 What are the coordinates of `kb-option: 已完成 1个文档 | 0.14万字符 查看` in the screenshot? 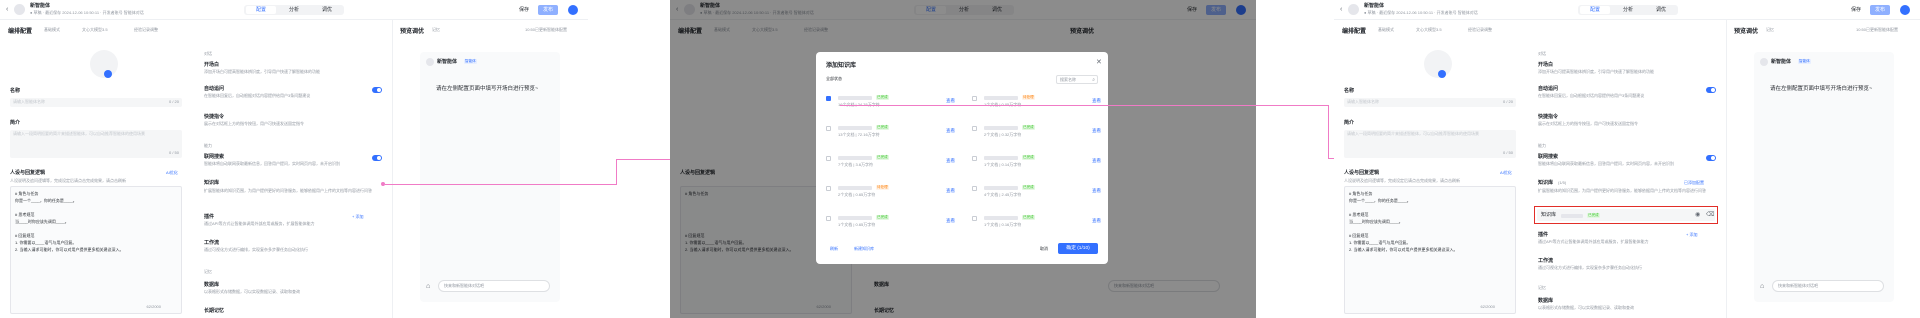 It's located at (1040, 162).